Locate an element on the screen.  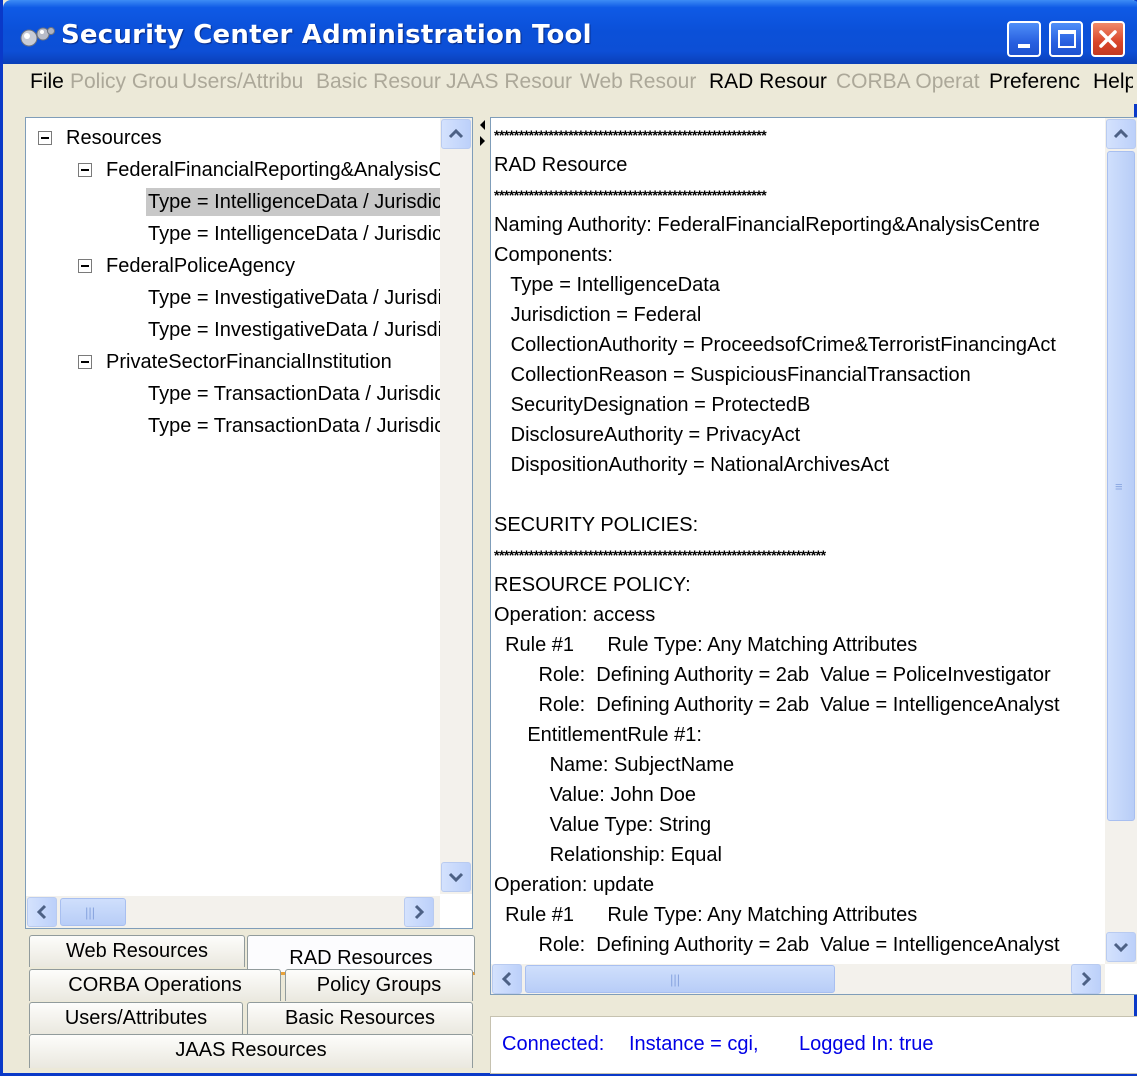
details-line: RAD Resource is located at coordinates (561, 165).